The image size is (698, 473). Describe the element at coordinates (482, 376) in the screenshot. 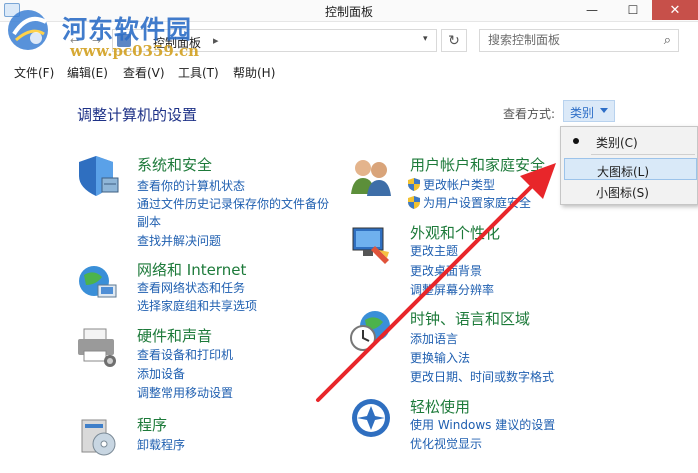

I see `link-date-time-format: 更改日期、时间或数字格式` at that location.